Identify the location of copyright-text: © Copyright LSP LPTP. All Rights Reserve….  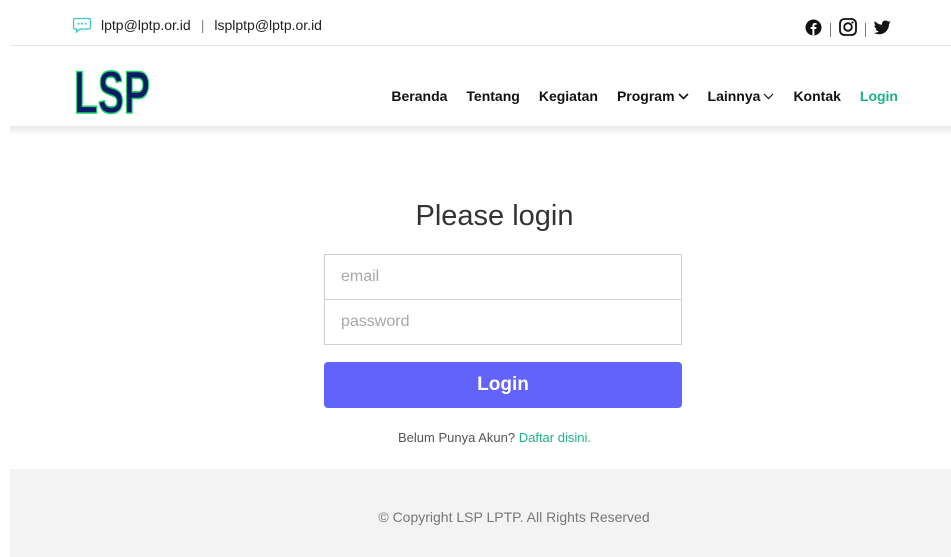
(514, 517).